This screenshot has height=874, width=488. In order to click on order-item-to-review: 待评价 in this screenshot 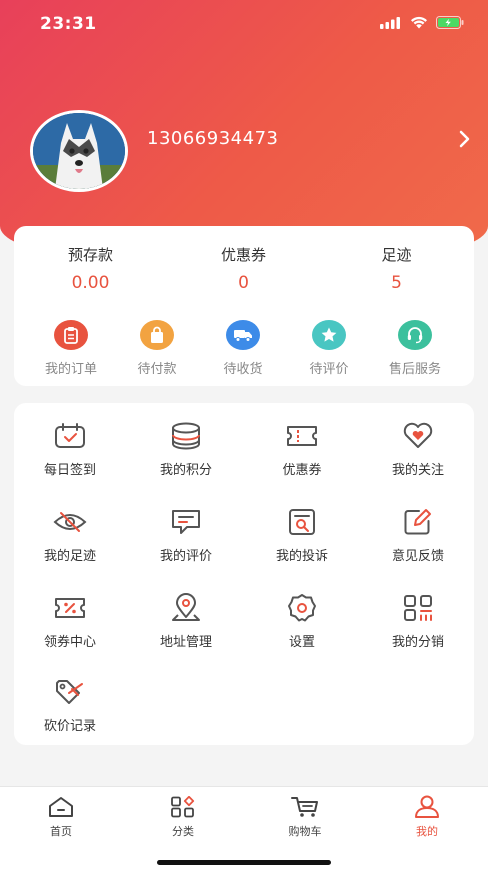, I will do `click(329, 348)`.